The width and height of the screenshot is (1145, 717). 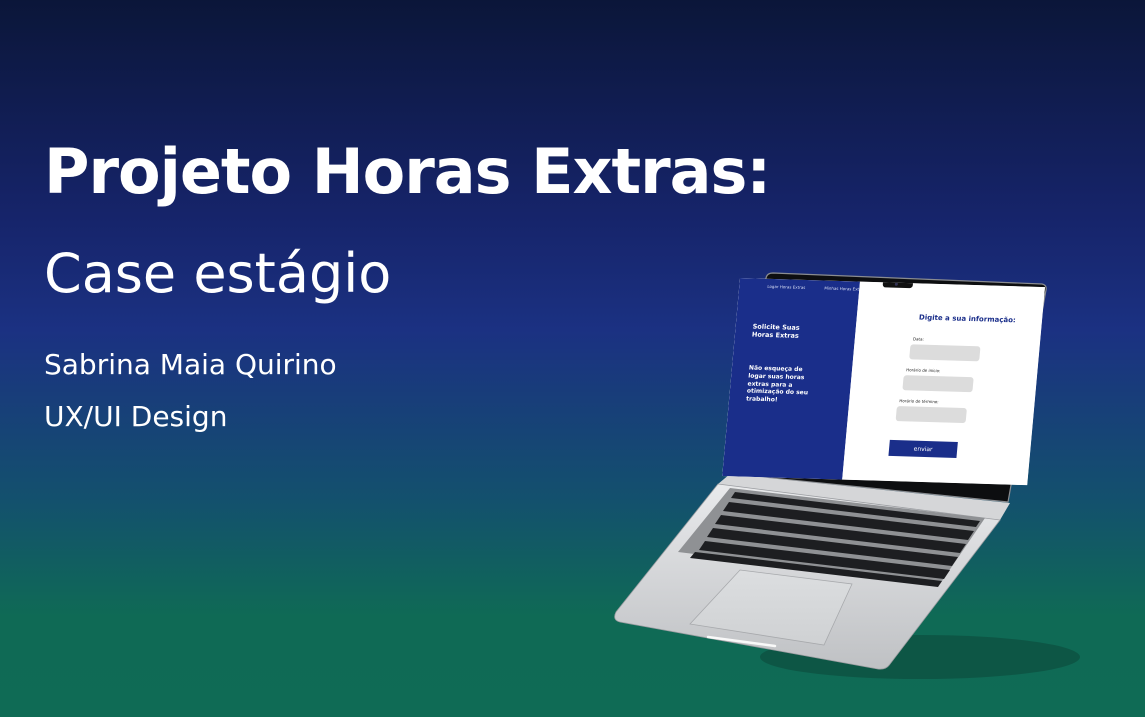 I want to click on start-time-input, so click(x=938, y=384).